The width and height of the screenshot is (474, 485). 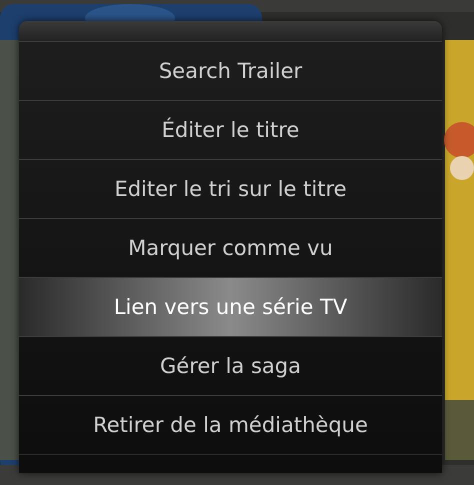 I want to click on menu-item: Search Trailer, so click(x=230, y=70).